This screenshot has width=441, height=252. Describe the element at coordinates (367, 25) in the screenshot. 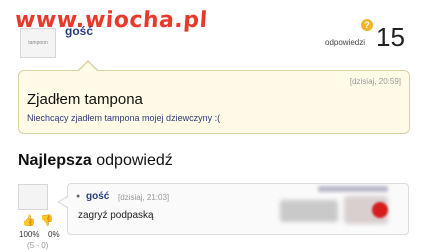

I see `answers-badge-icon: ?` at that location.